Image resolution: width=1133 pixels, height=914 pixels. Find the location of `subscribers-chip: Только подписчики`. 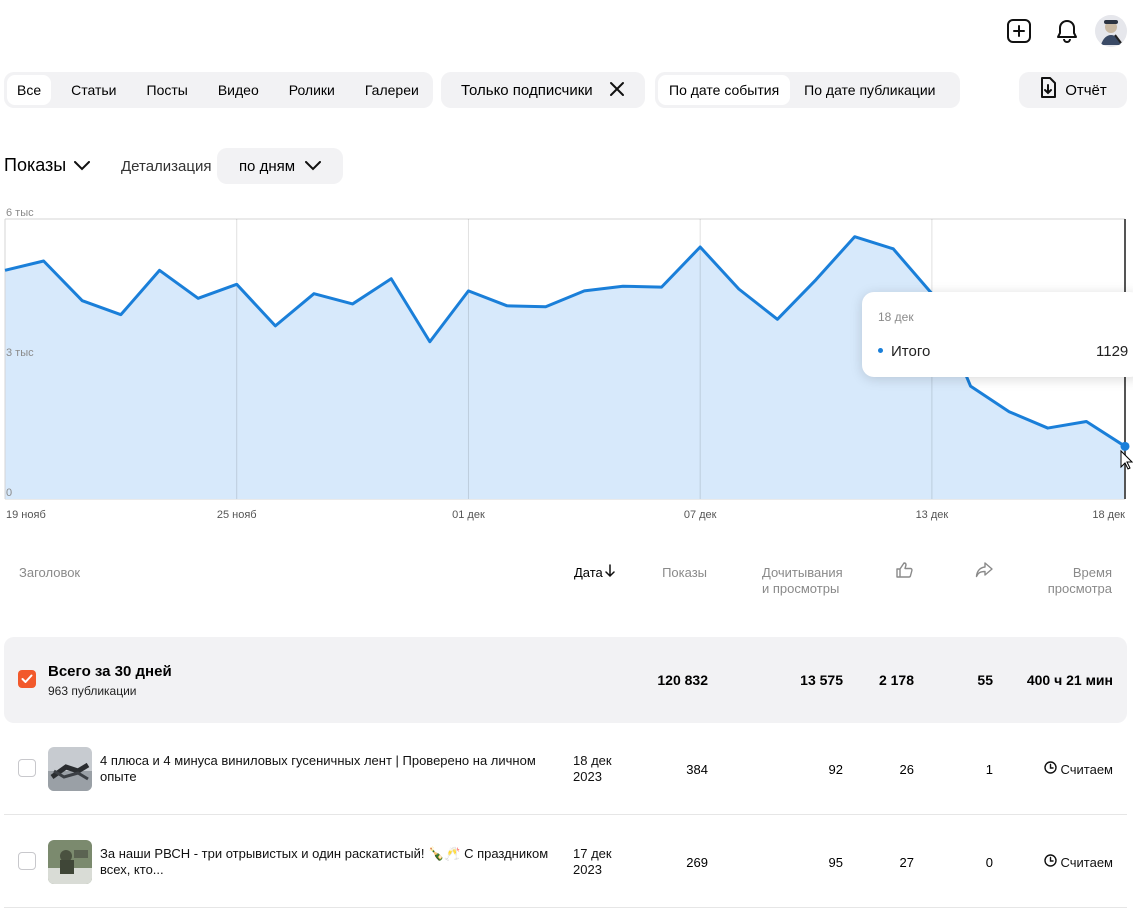

subscribers-chip: Только подписчики is located at coordinates (543, 90).